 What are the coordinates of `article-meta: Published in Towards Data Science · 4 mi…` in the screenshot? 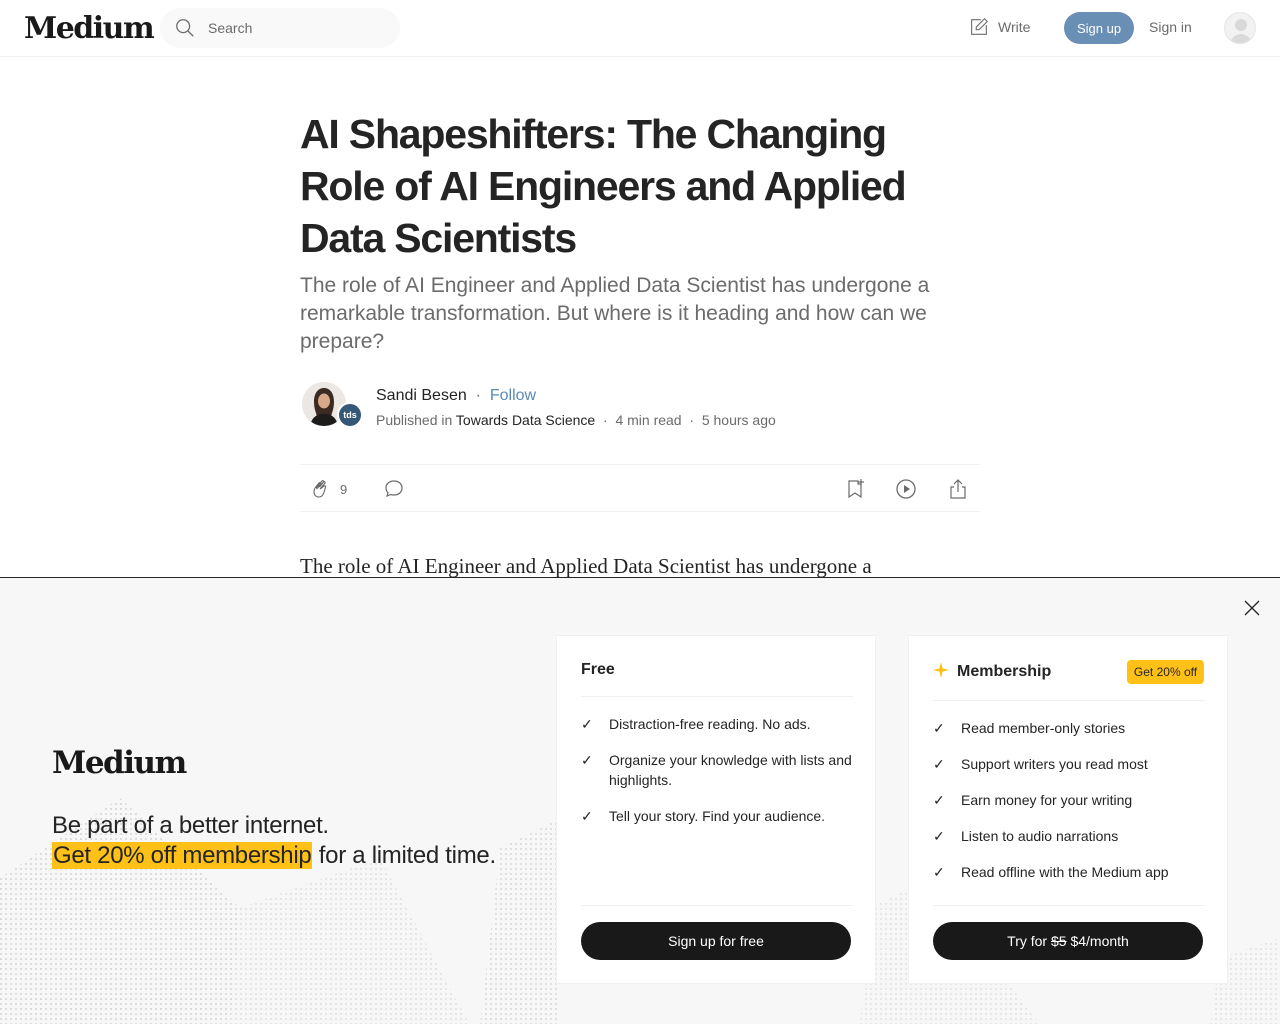 It's located at (576, 420).